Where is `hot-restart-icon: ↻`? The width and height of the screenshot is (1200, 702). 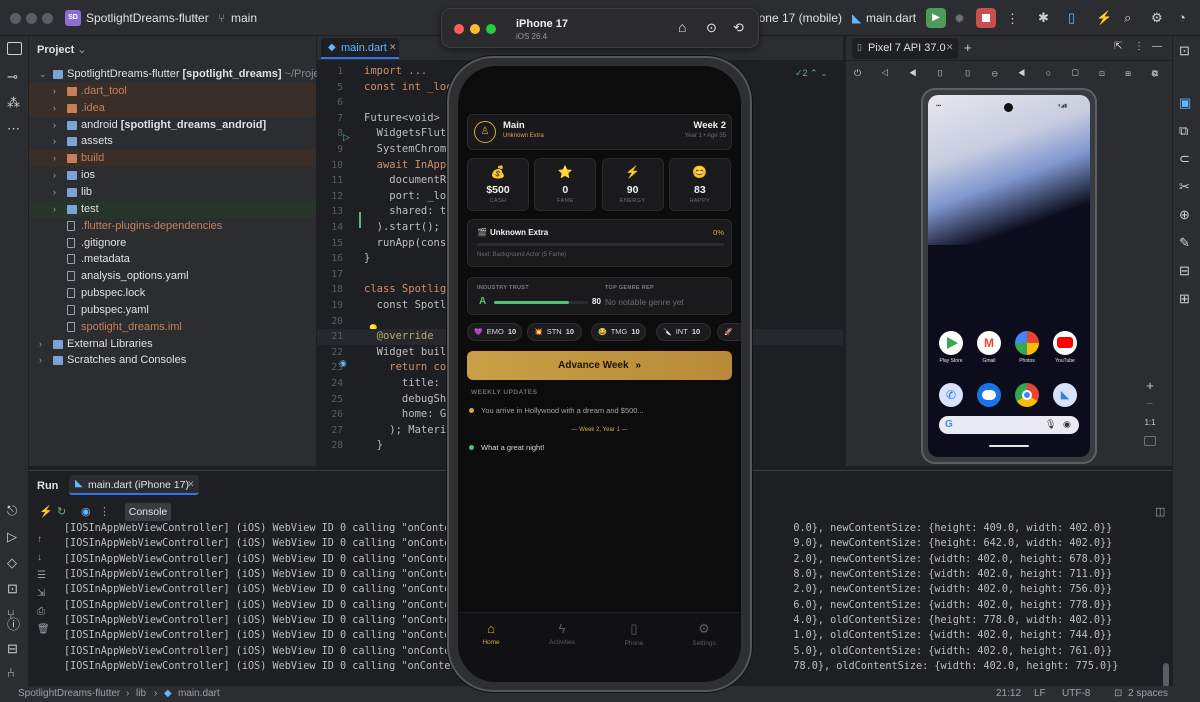
hot-restart-icon: ↻ is located at coordinates (61, 511).